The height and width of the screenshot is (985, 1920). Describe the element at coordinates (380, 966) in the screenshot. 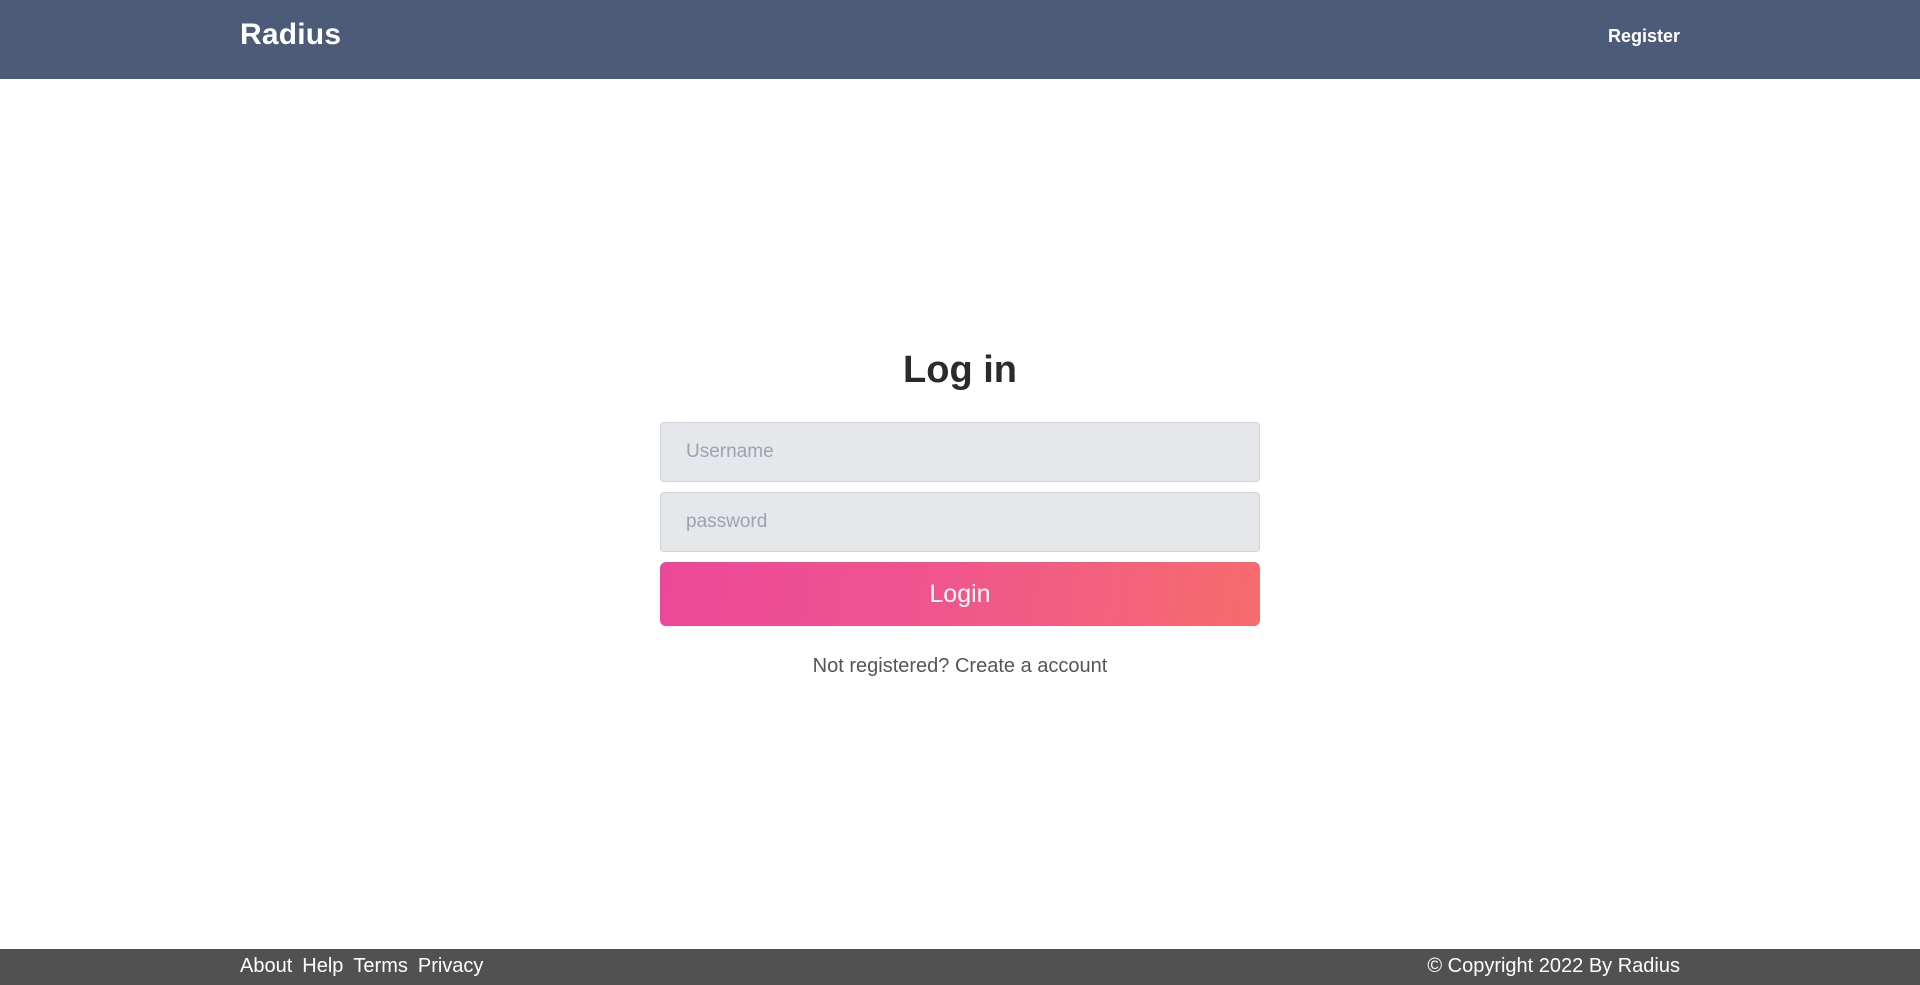

I see `footer-link-terms: Terms` at that location.